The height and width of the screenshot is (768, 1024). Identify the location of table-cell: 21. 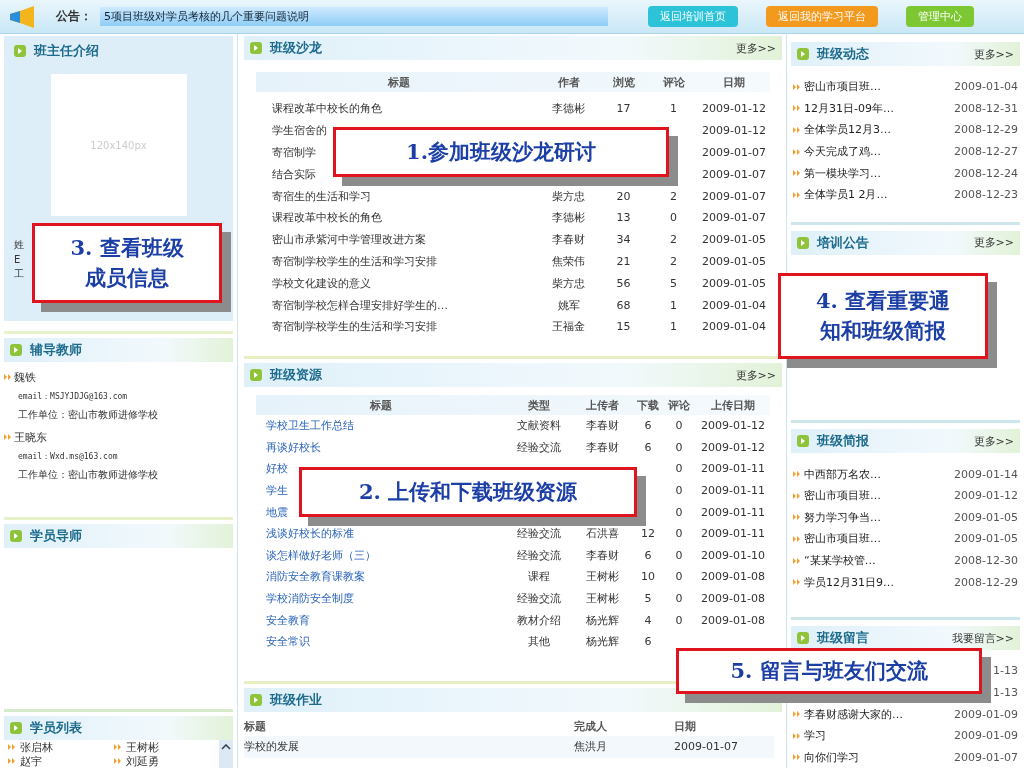
(623, 261).